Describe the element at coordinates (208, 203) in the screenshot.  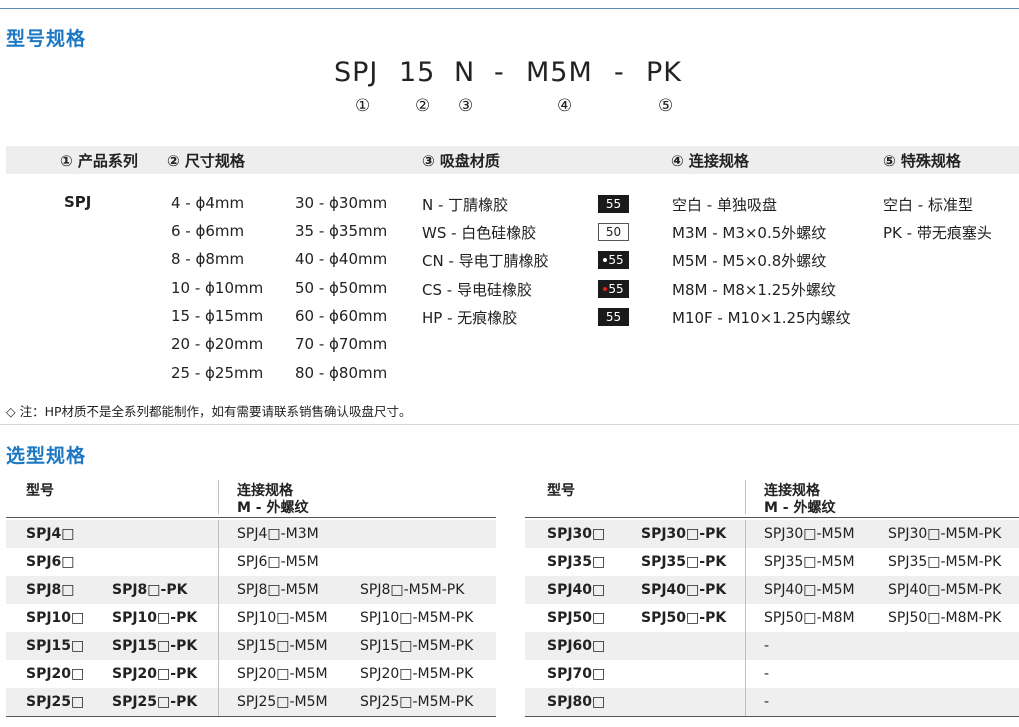
I see `size-item: 4 - ϕ4mm` at that location.